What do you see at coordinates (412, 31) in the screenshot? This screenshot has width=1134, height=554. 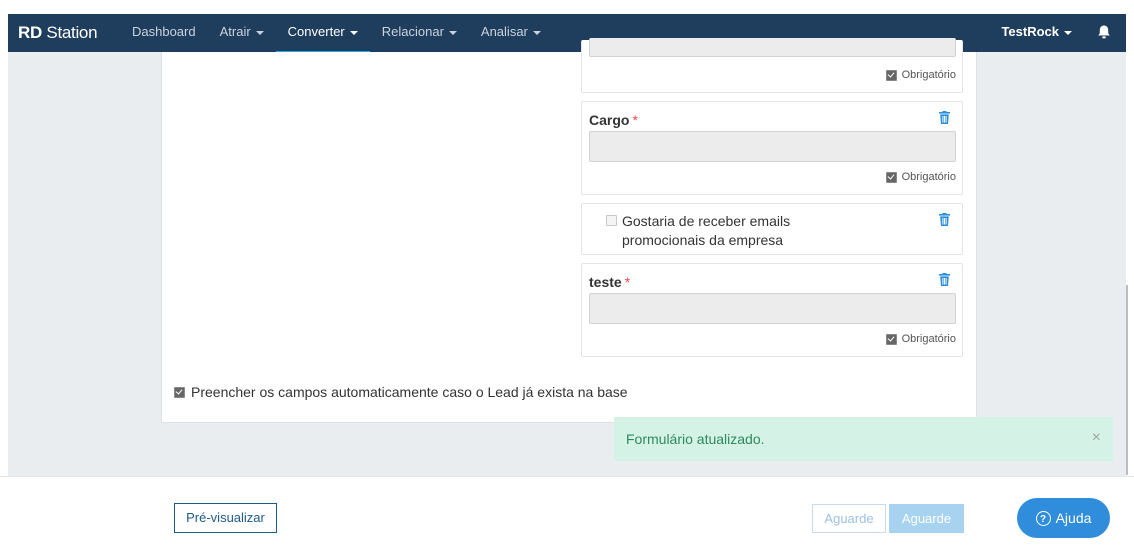 I see `nav-label: Relacionar` at bounding box center [412, 31].